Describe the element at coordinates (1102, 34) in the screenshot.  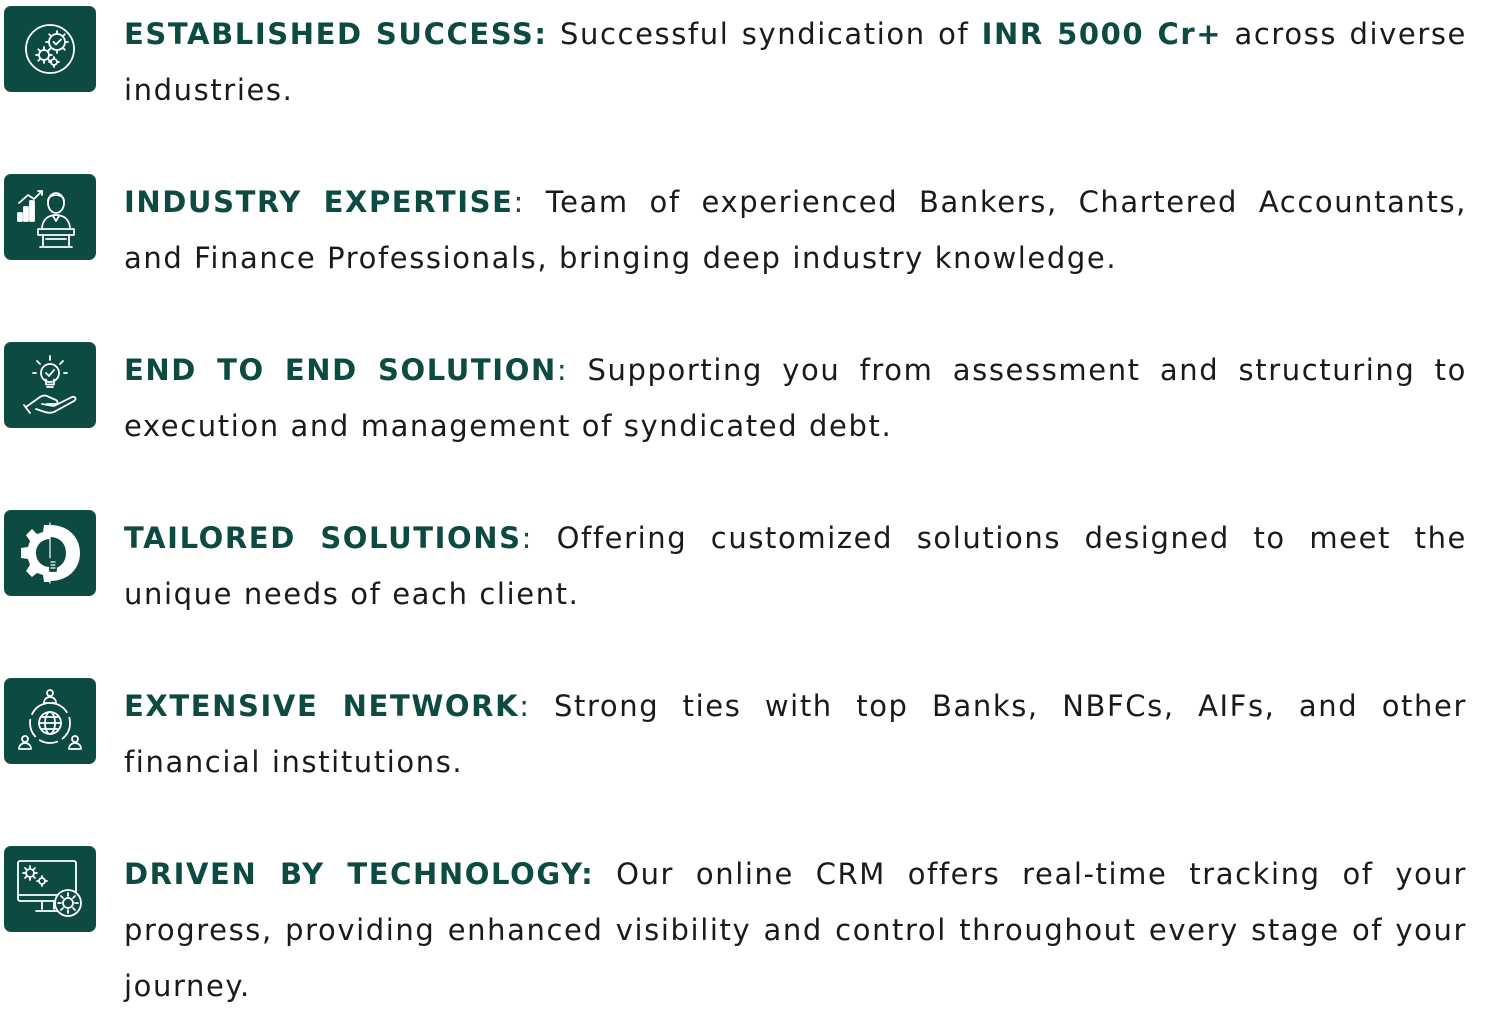
I see `feature-highlight: INR 5000 Cr+` at that location.